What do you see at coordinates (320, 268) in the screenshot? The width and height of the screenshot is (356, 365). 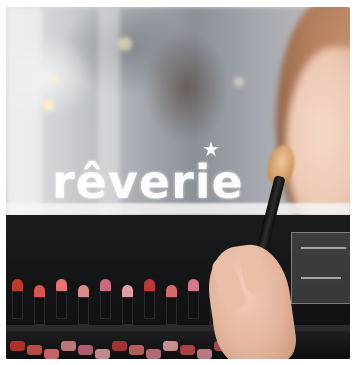 I see `acrylic-display` at bounding box center [320, 268].